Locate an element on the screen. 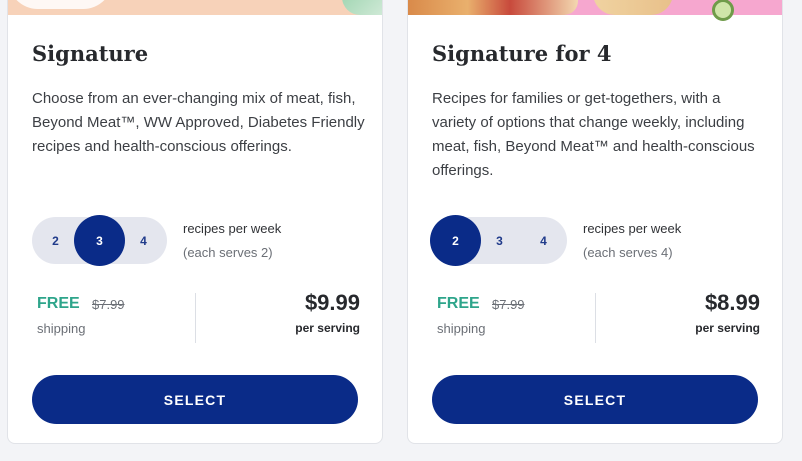 The width and height of the screenshot is (802, 461). recipes-per-week-info: recipes per week (each serves 2) is located at coordinates (232, 240).